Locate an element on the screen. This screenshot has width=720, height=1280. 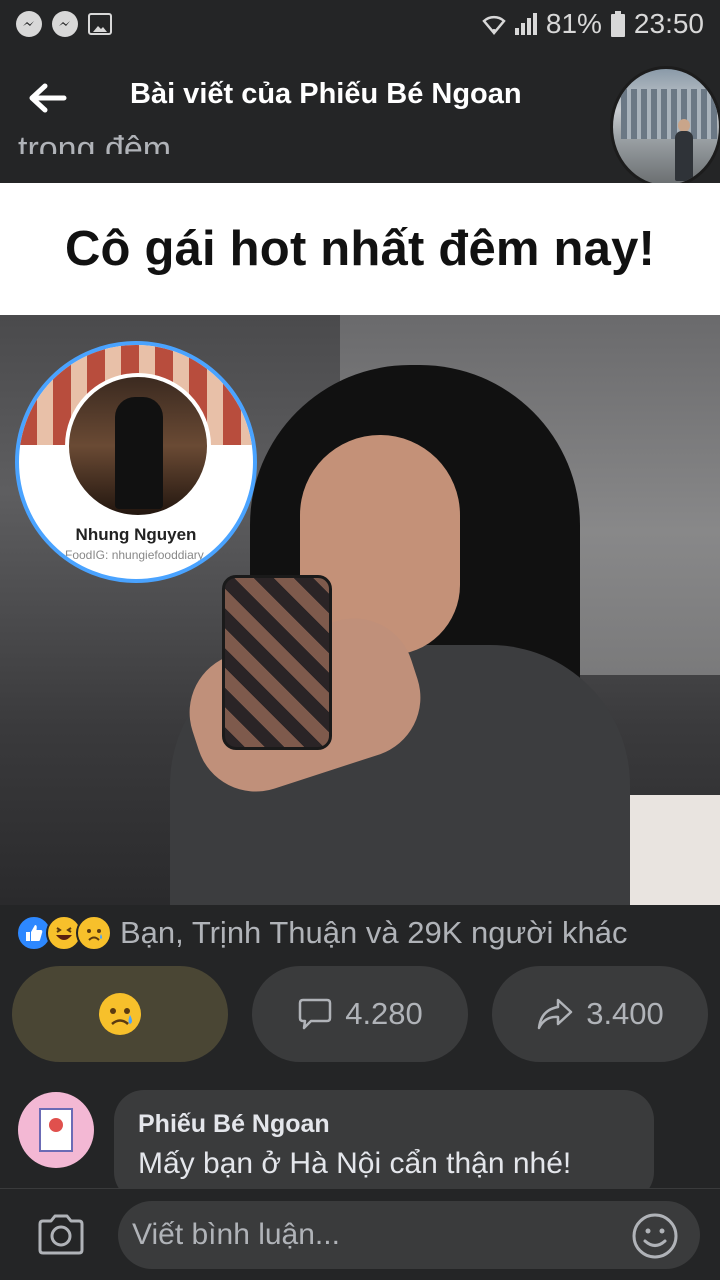
page-avatar is located at coordinates (665, 127).